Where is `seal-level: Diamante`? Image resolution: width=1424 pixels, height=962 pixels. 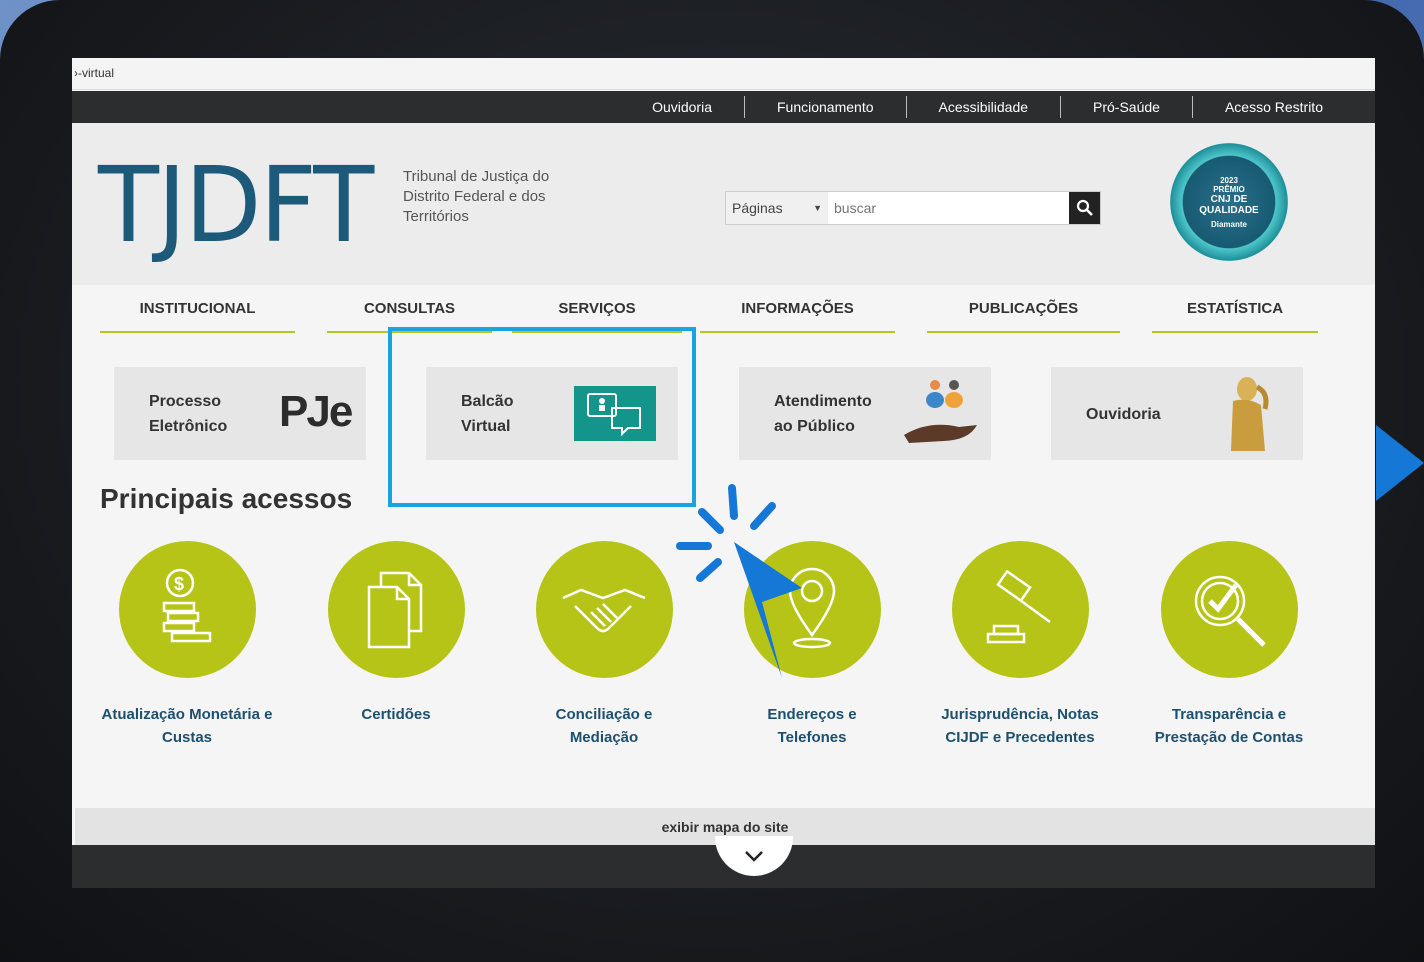 seal-level: Diamante is located at coordinates (1228, 224).